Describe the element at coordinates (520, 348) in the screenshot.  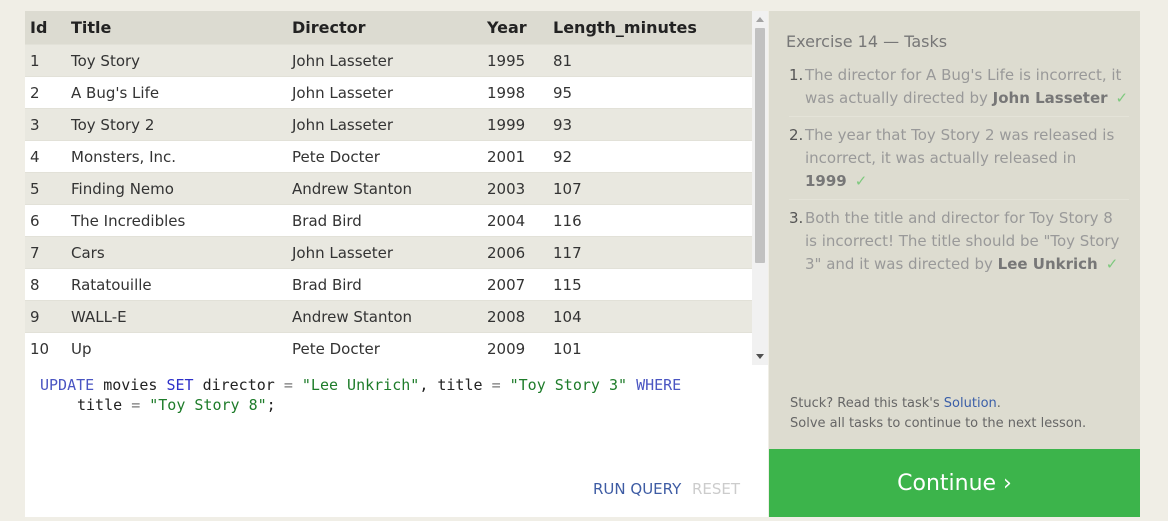
I see `cell-year: 2009` at that location.